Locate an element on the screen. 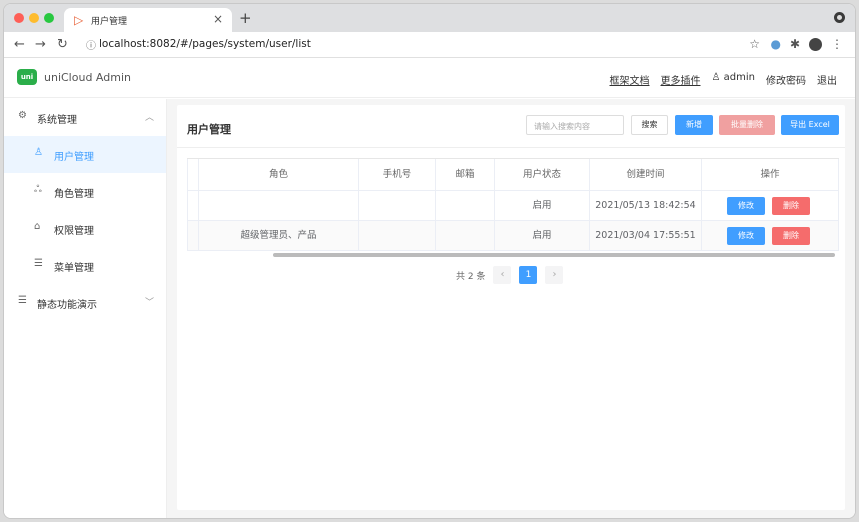 The width and height of the screenshot is (859, 522). sidebar-item-label: 角色管理 is located at coordinates (74, 194).